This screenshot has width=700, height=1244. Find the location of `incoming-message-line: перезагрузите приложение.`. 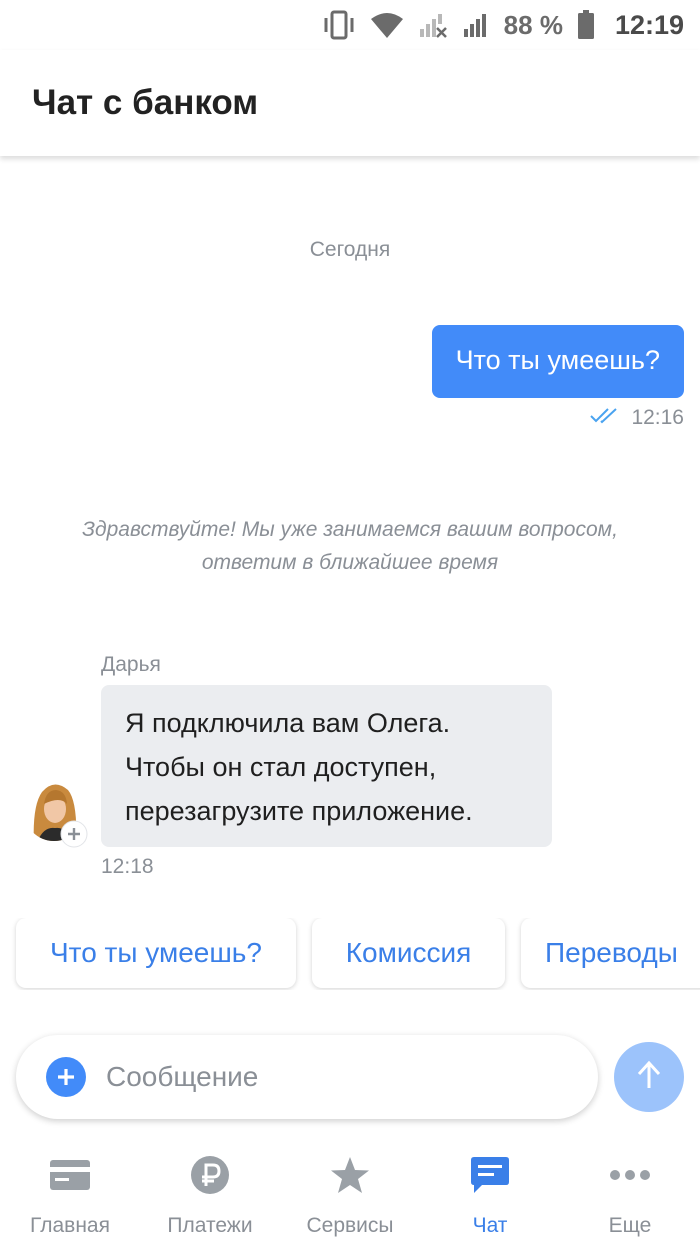

incoming-message-line: перезагрузите приложение. is located at coordinates (299, 811).